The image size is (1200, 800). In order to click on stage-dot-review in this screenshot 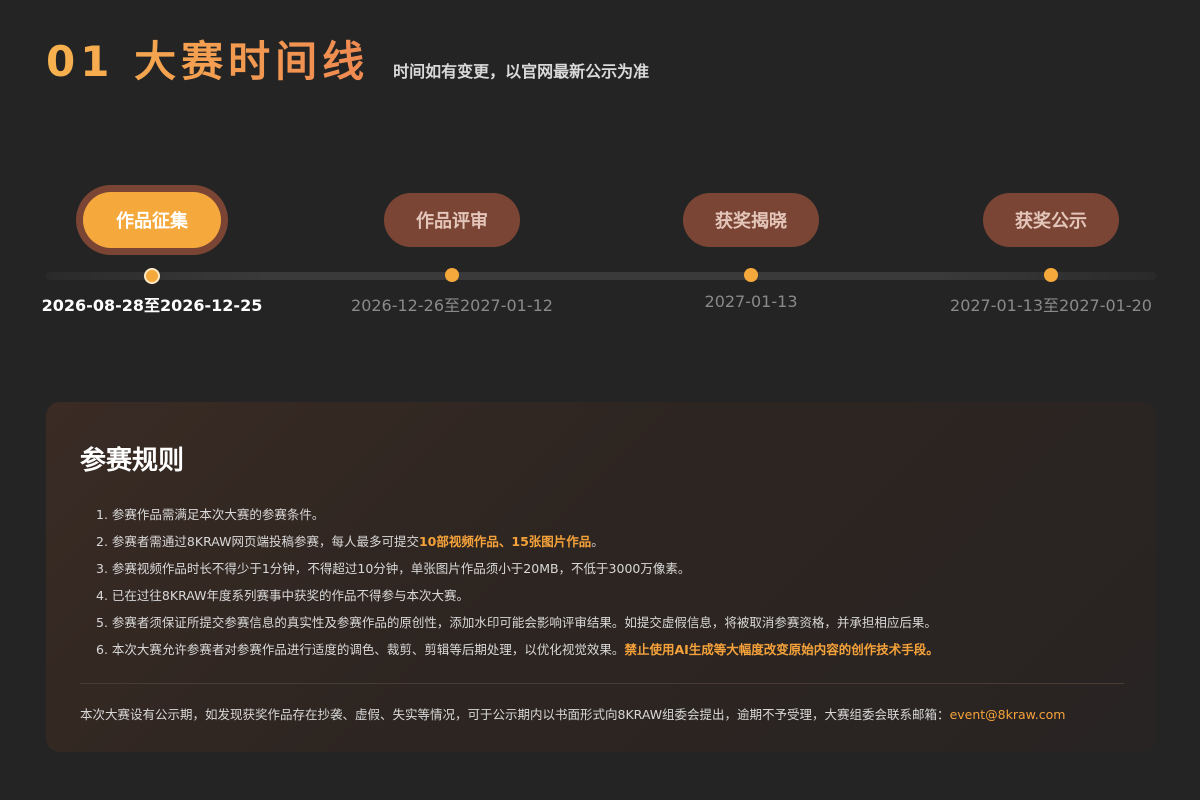, I will do `click(452, 275)`.